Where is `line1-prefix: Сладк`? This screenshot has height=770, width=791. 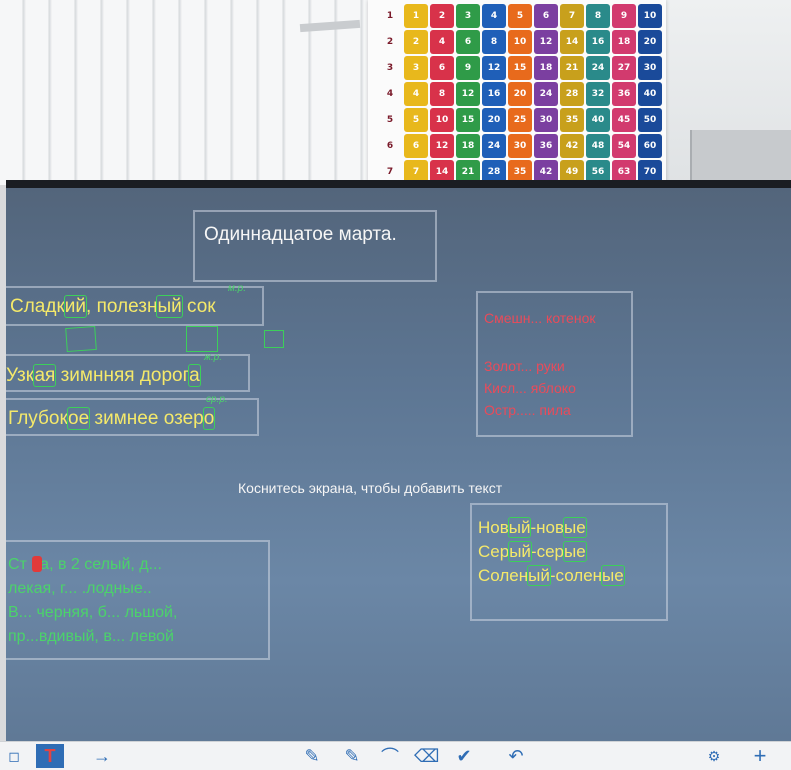
line1-prefix: Сладк is located at coordinates (37, 306).